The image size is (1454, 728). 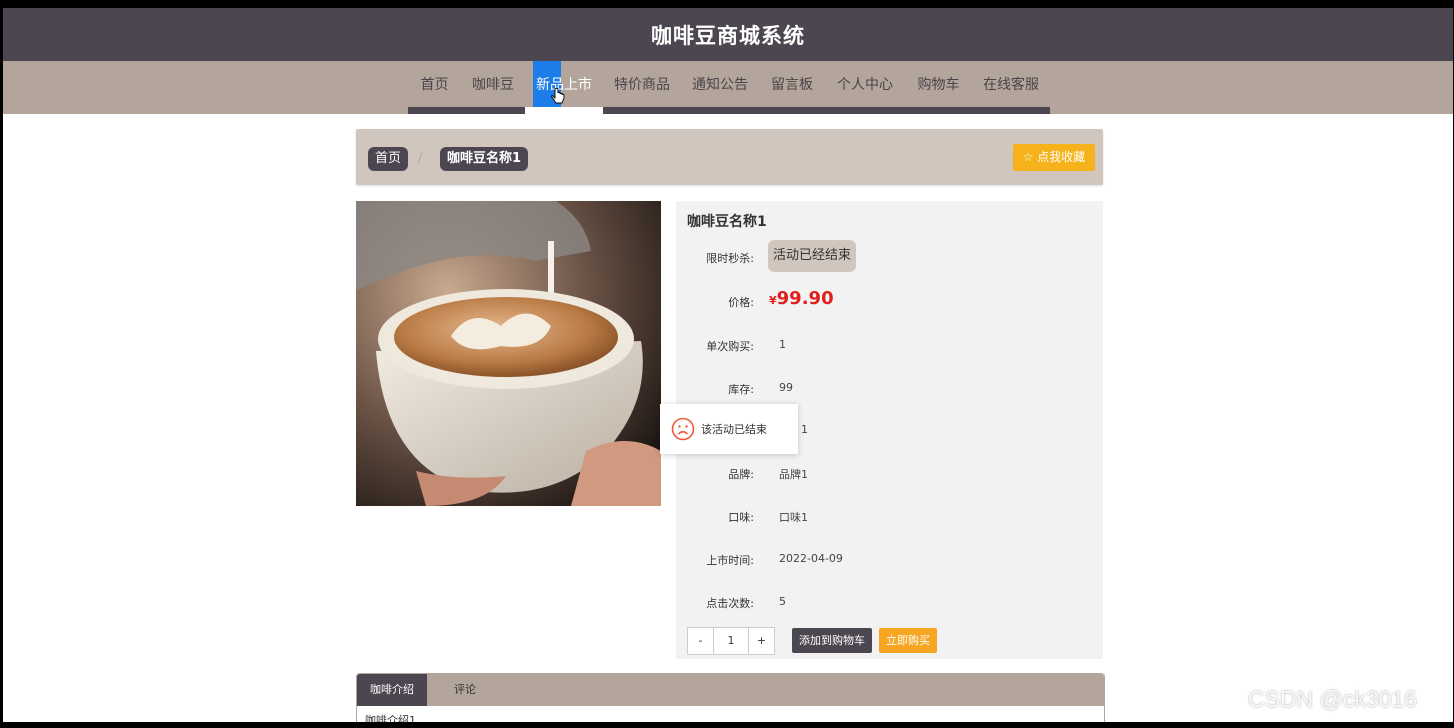 What do you see at coordinates (865, 85) in the screenshot?
I see `nav-label: 个人中心` at bounding box center [865, 85].